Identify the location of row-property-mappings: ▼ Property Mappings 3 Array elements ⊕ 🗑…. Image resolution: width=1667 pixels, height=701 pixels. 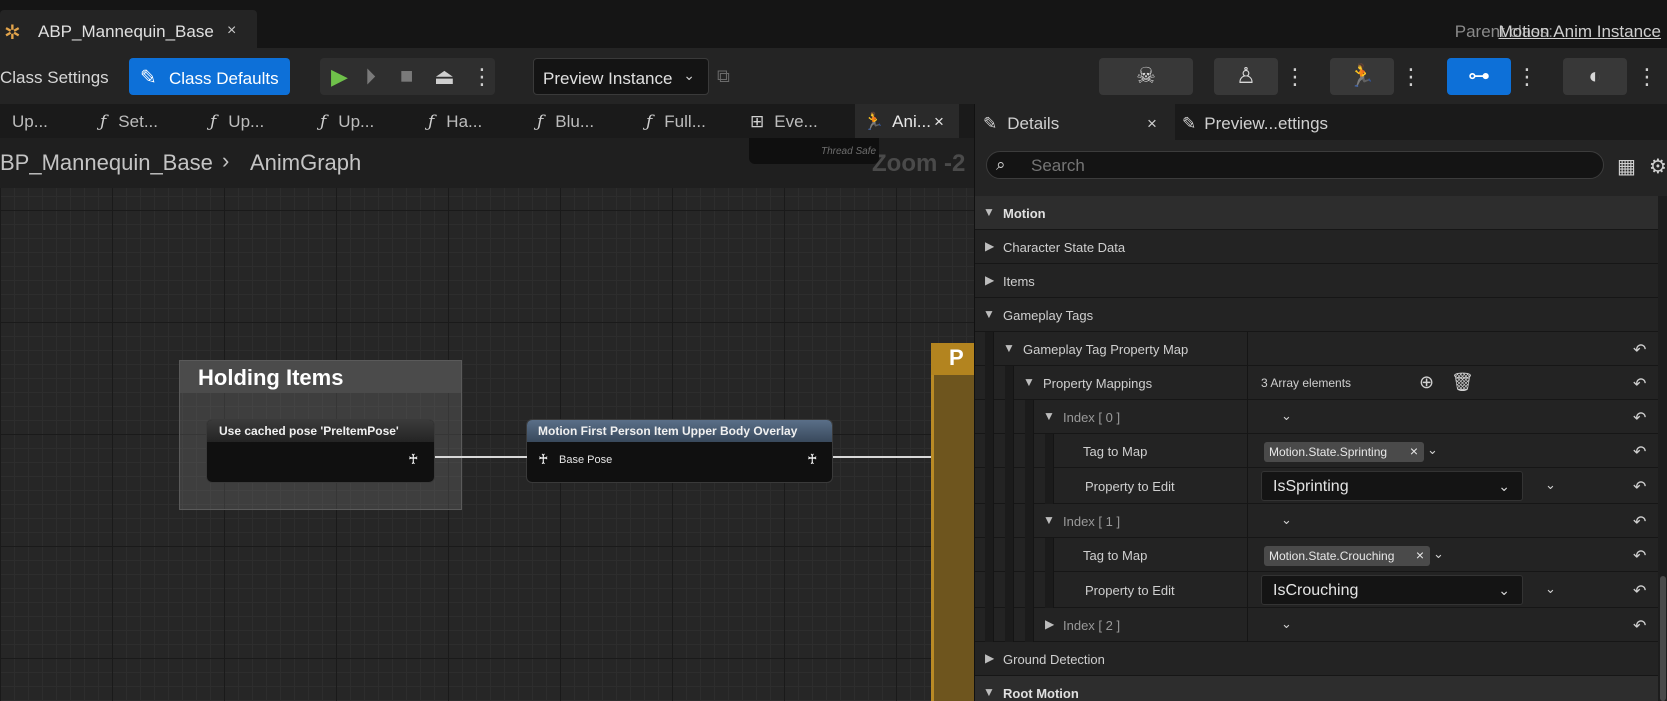
(1316, 383).